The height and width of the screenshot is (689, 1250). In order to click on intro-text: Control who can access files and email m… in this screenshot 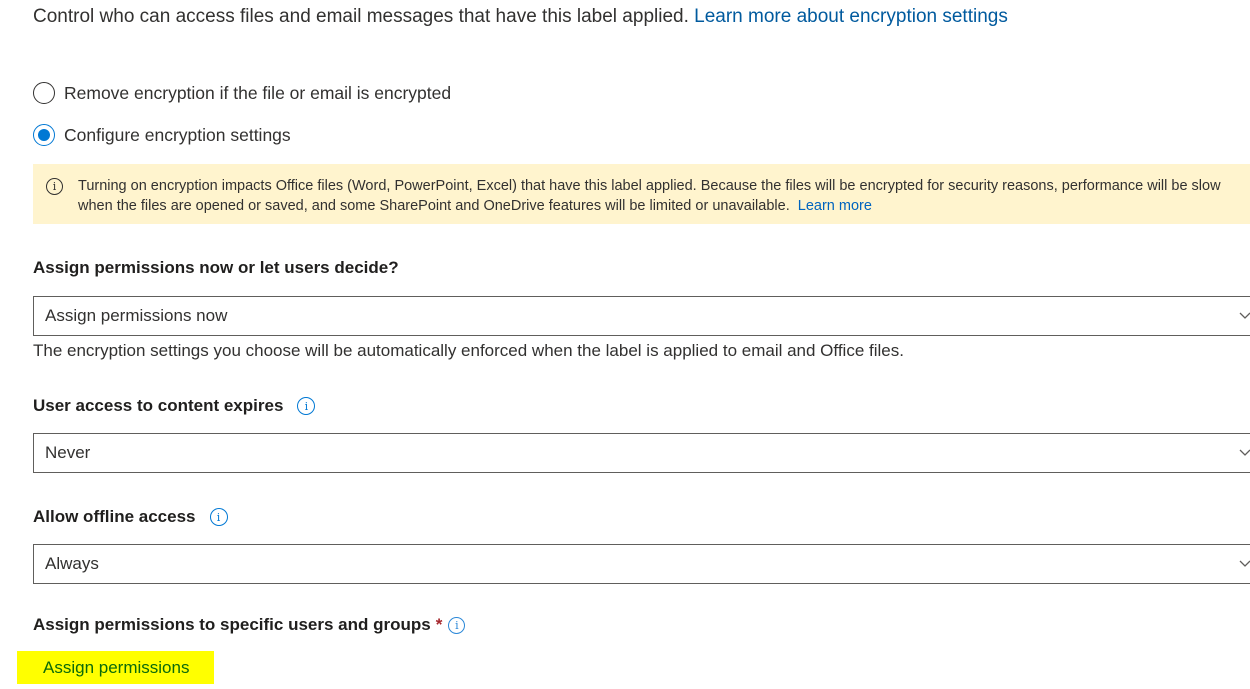, I will do `click(520, 17)`.